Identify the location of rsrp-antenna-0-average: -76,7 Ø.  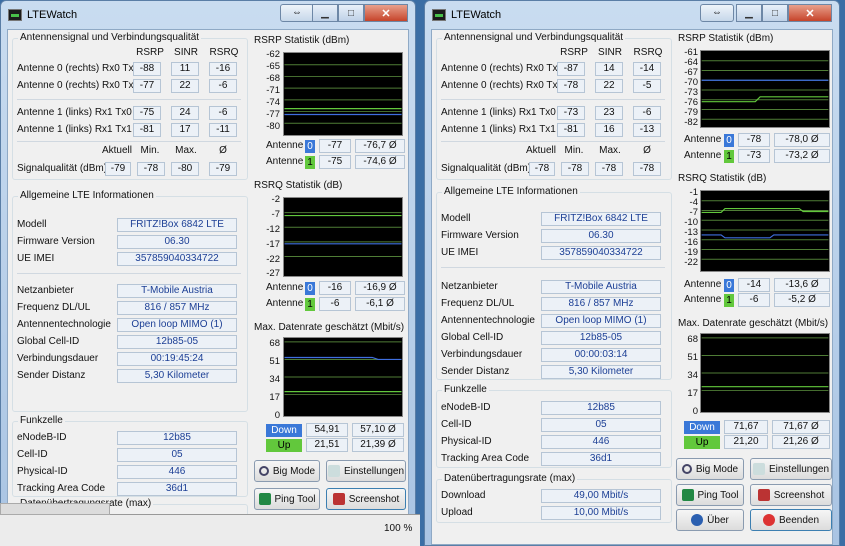
(380, 146).